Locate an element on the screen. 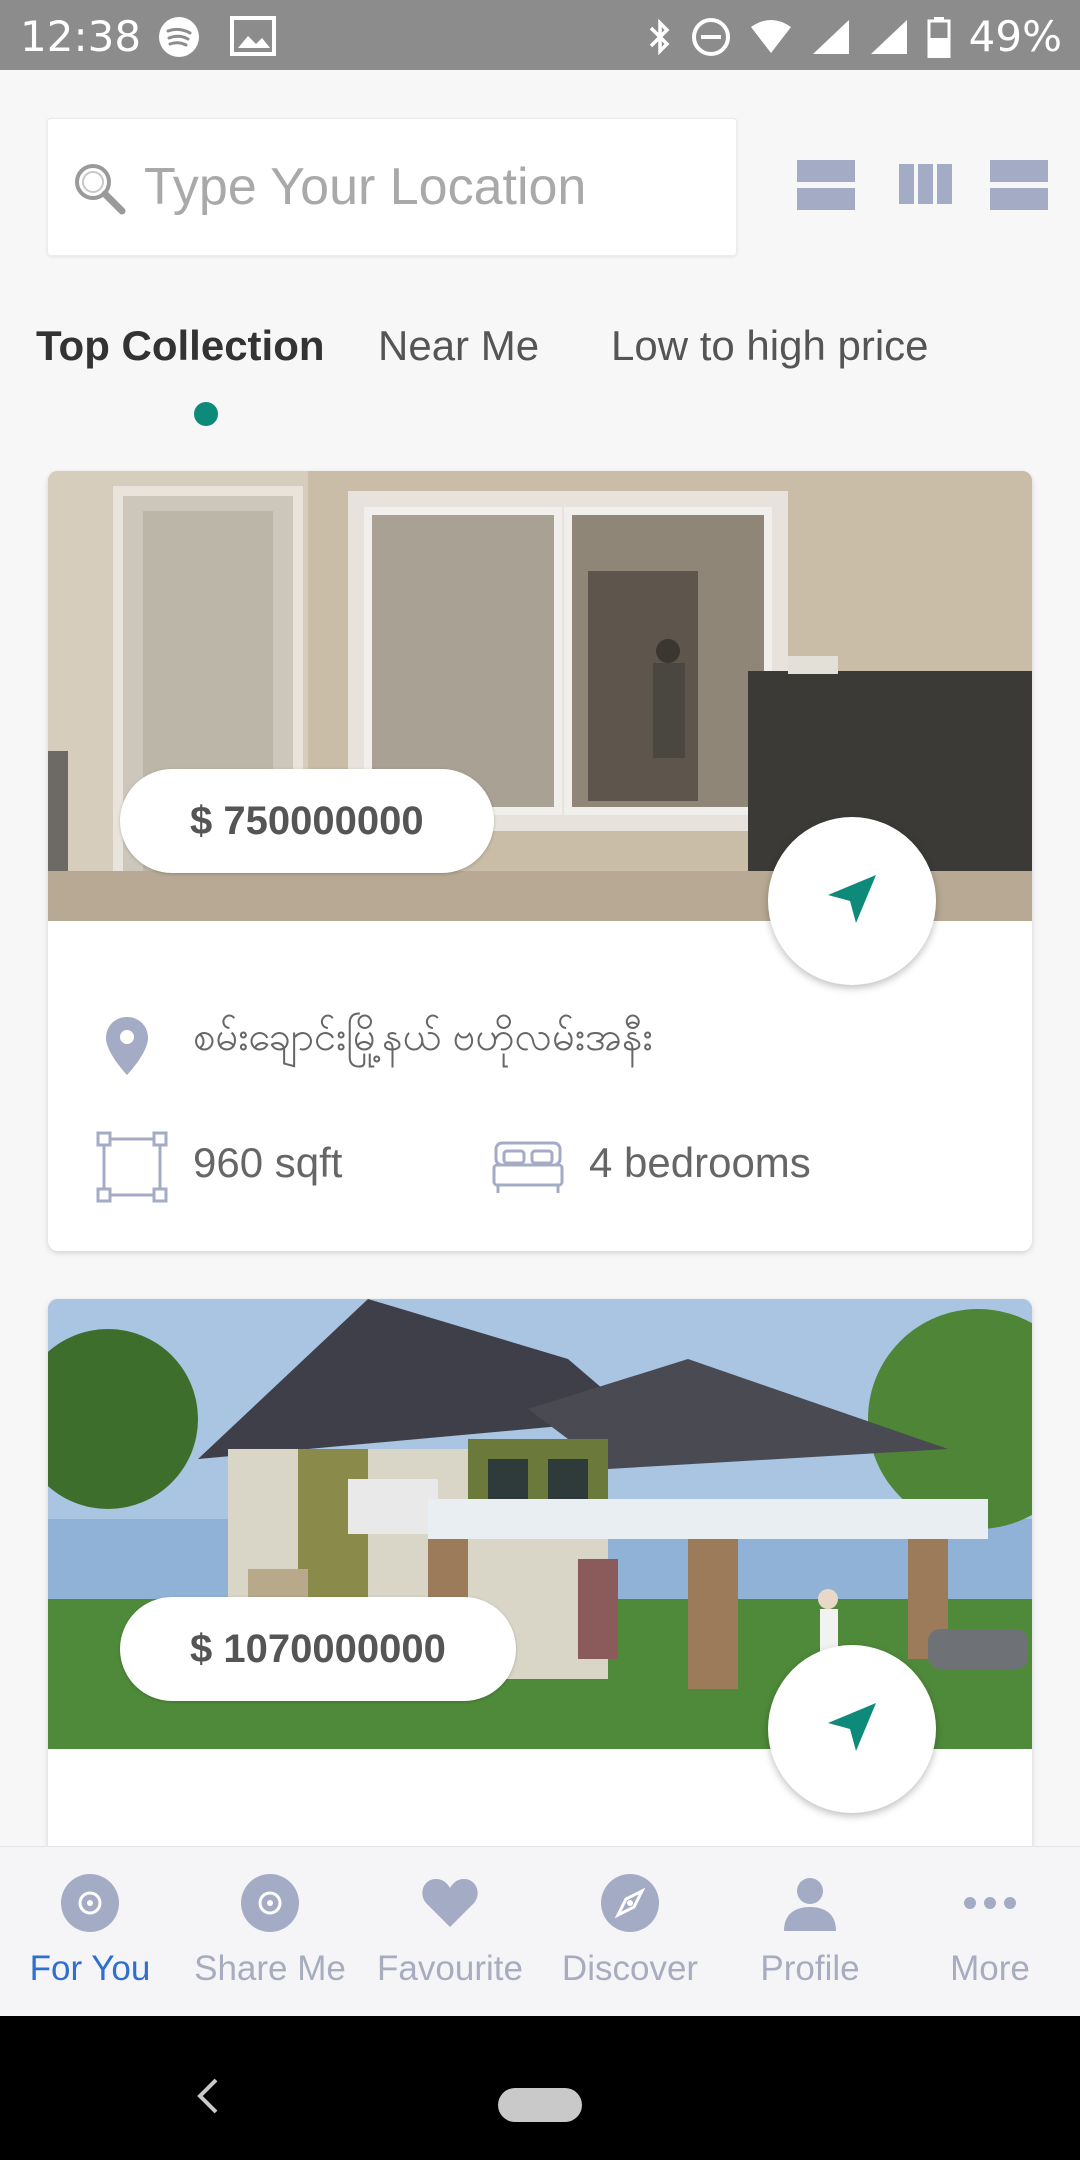 This screenshot has width=1080, height=2160. dnd-icon is located at coordinates (711, 37).